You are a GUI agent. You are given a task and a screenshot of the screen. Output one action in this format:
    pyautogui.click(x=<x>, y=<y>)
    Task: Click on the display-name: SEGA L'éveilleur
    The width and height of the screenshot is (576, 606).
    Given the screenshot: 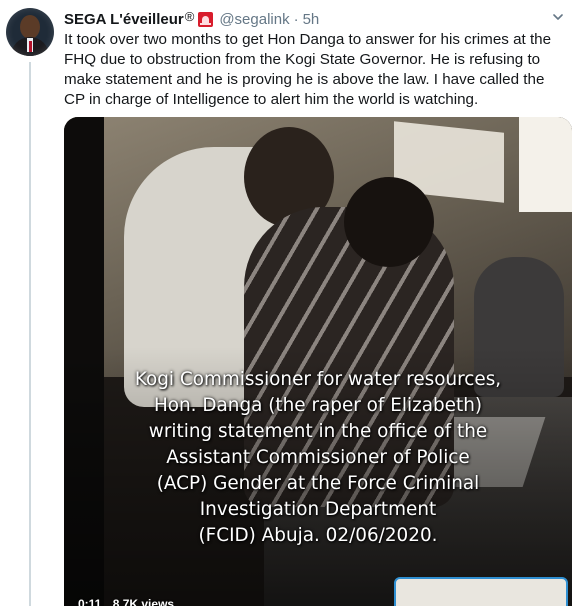 What is the action you would take?
    pyautogui.click(x=124, y=19)
    